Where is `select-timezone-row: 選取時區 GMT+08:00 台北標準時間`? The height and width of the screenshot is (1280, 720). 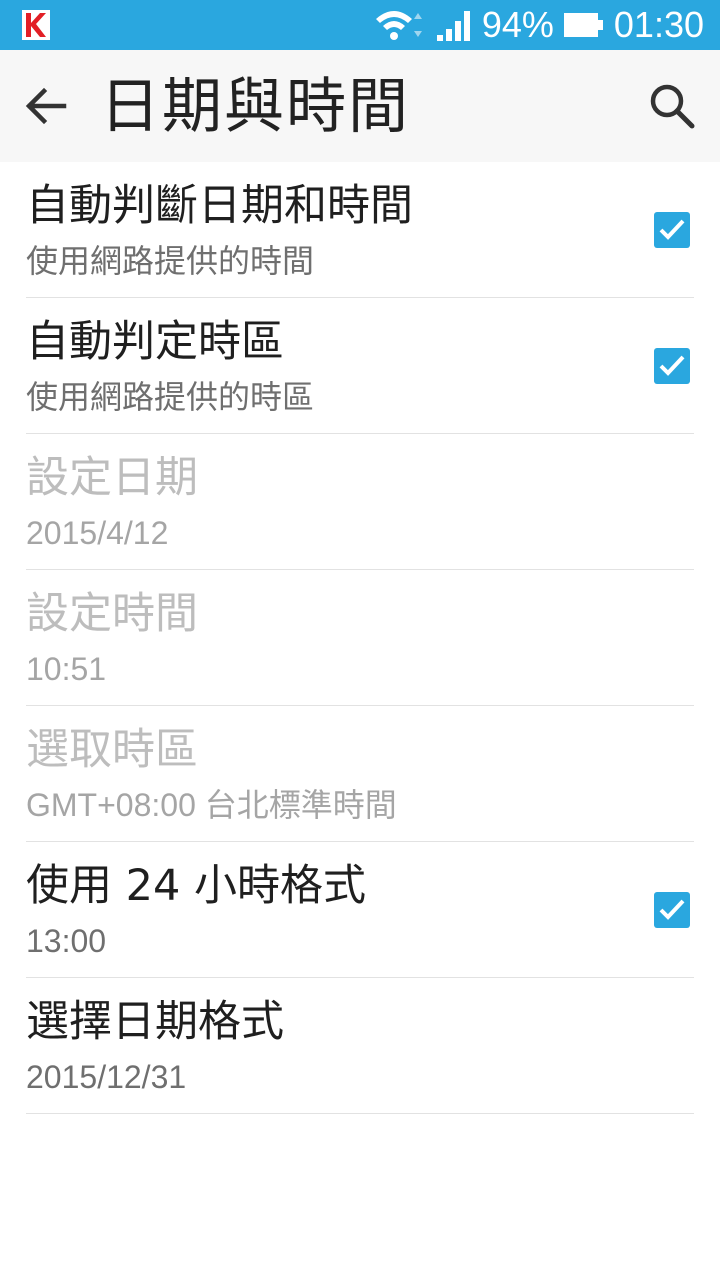
select-timezone-row: 選取時區 GMT+08:00 台北標準時間 is located at coordinates (360, 774).